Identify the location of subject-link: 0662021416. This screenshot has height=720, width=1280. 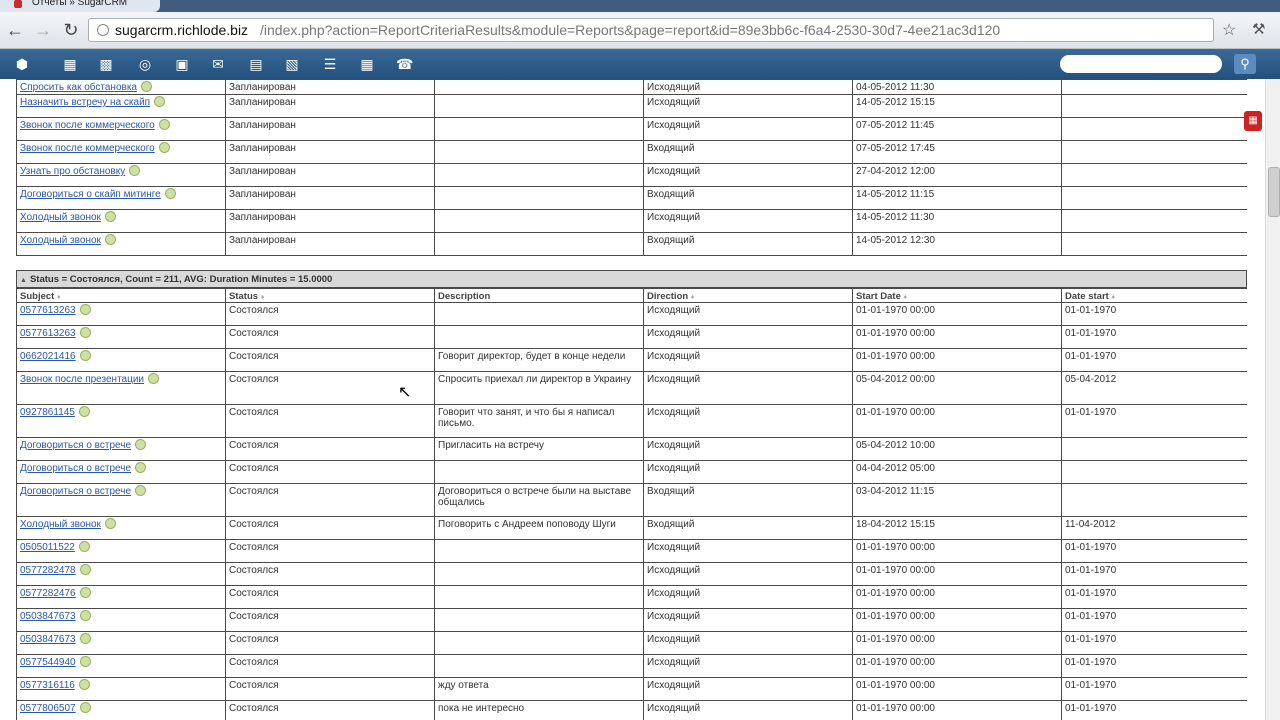
(48, 356).